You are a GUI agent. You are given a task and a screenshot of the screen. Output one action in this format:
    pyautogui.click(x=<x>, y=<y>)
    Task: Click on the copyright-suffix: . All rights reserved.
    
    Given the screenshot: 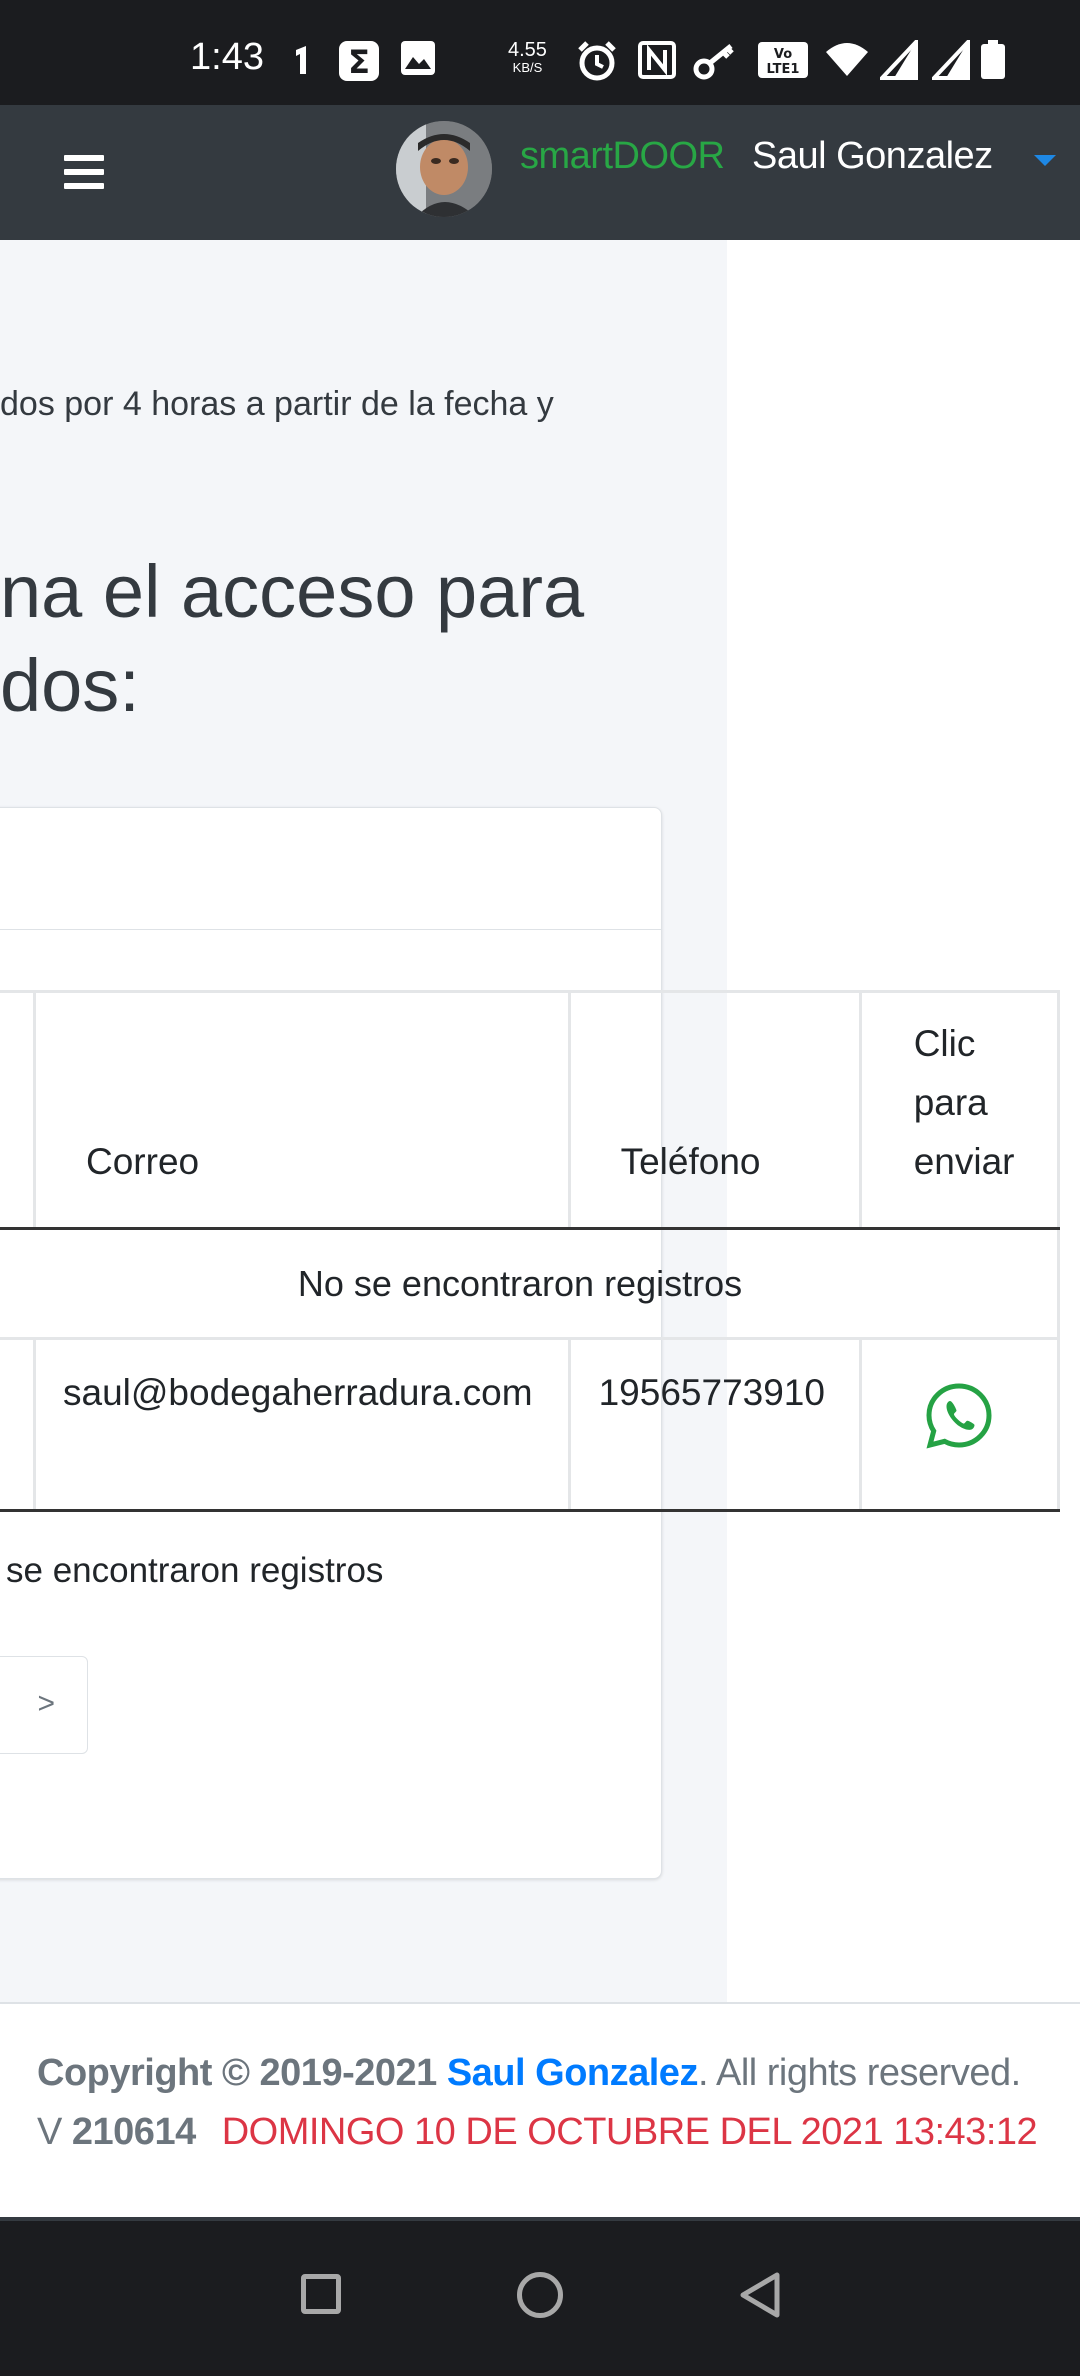 What is the action you would take?
    pyautogui.click(x=859, y=2073)
    